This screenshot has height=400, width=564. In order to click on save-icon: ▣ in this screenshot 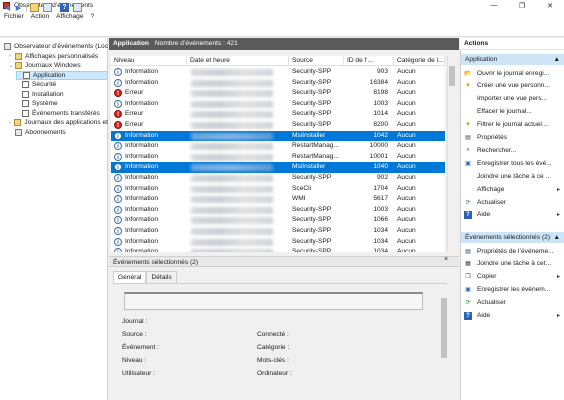, I will do `click(468, 290)`.